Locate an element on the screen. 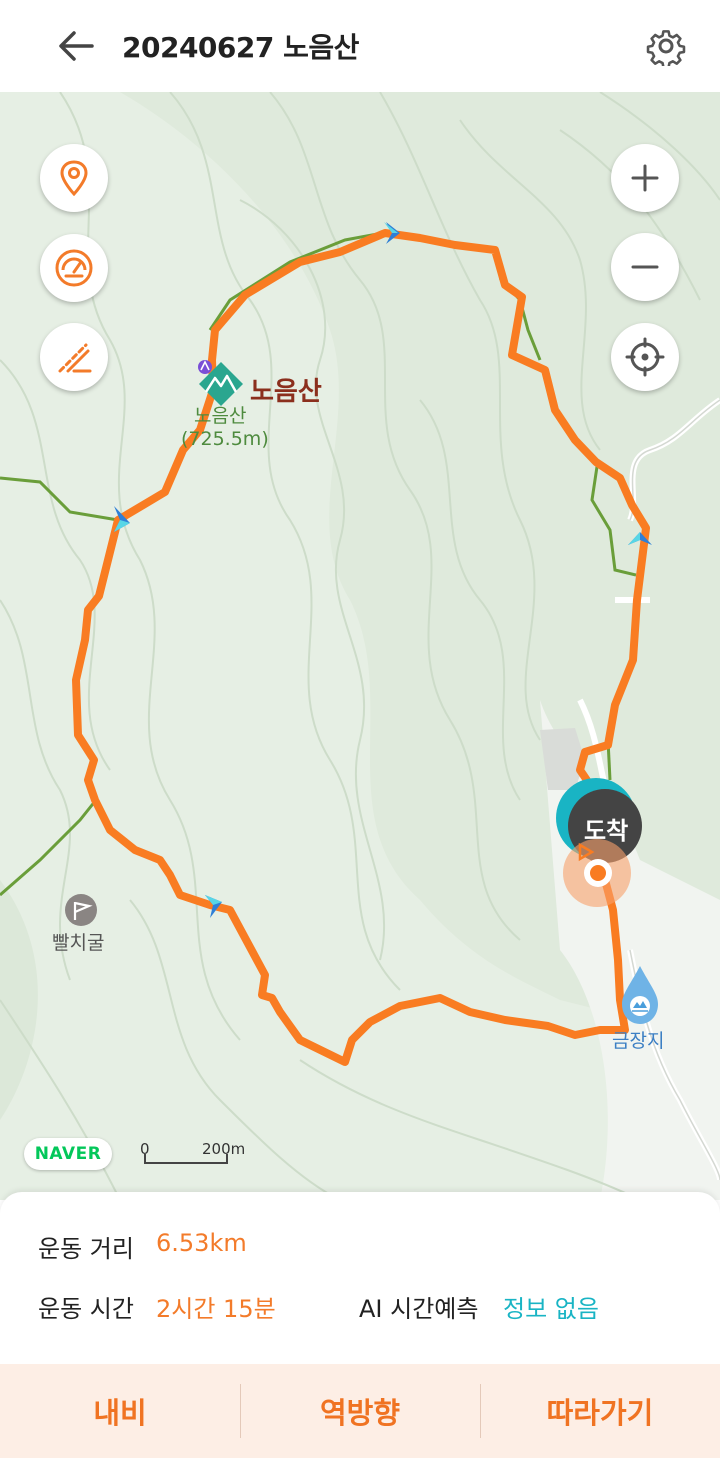 This screenshot has height=1458, width=720. back-button is located at coordinates (76, 46).